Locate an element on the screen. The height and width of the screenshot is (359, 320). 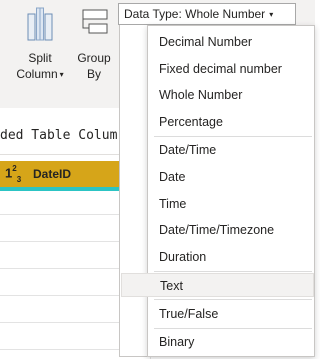
menu-item-binary: Binary is located at coordinates (231, 342).